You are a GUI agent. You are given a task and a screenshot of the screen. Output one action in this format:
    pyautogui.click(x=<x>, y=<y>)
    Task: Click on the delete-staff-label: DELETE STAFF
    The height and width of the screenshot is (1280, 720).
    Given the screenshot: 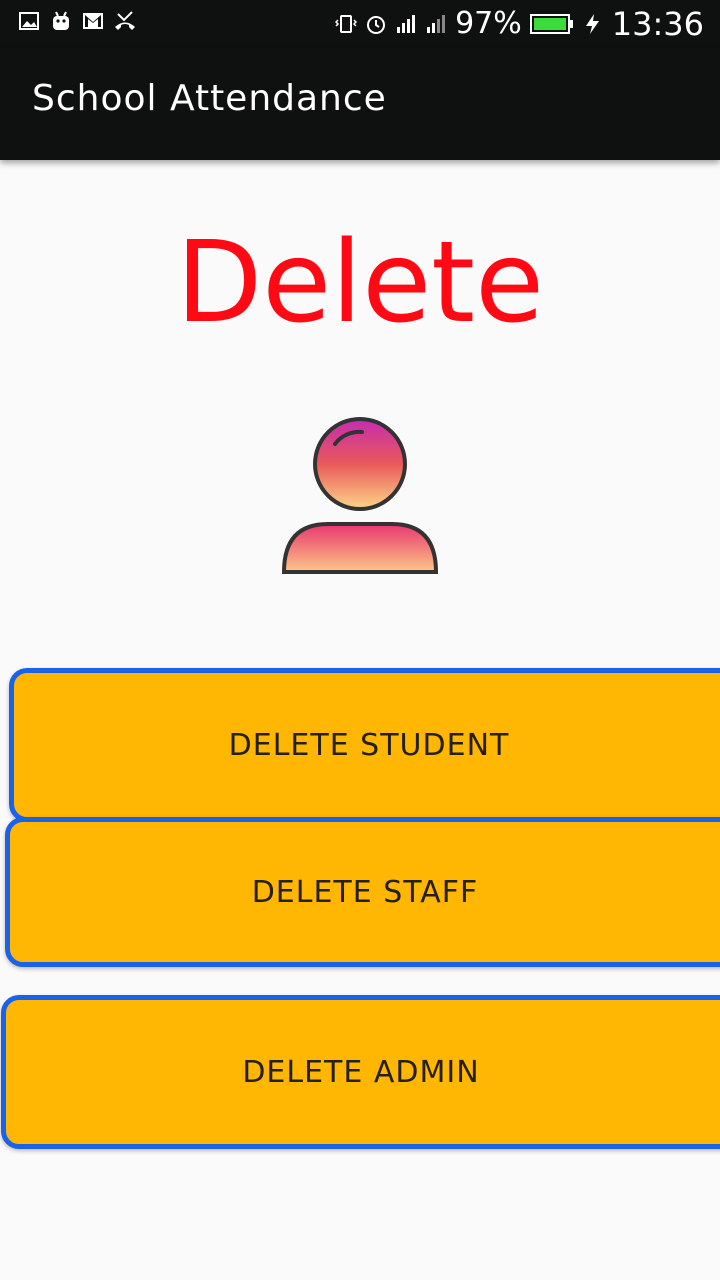 What is the action you would take?
    pyautogui.click(x=365, y=892)
    